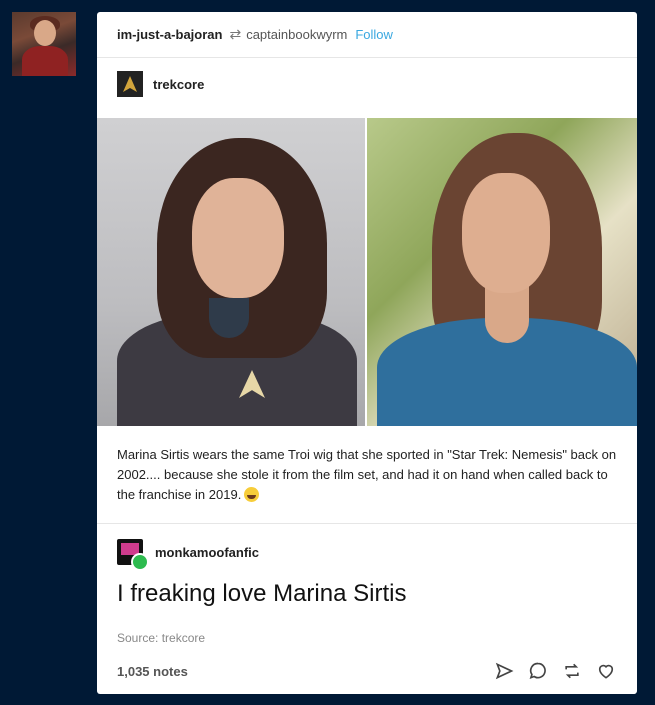  I want to click on reblogged-from-username: captainbookwyrm, so click(296, 34).